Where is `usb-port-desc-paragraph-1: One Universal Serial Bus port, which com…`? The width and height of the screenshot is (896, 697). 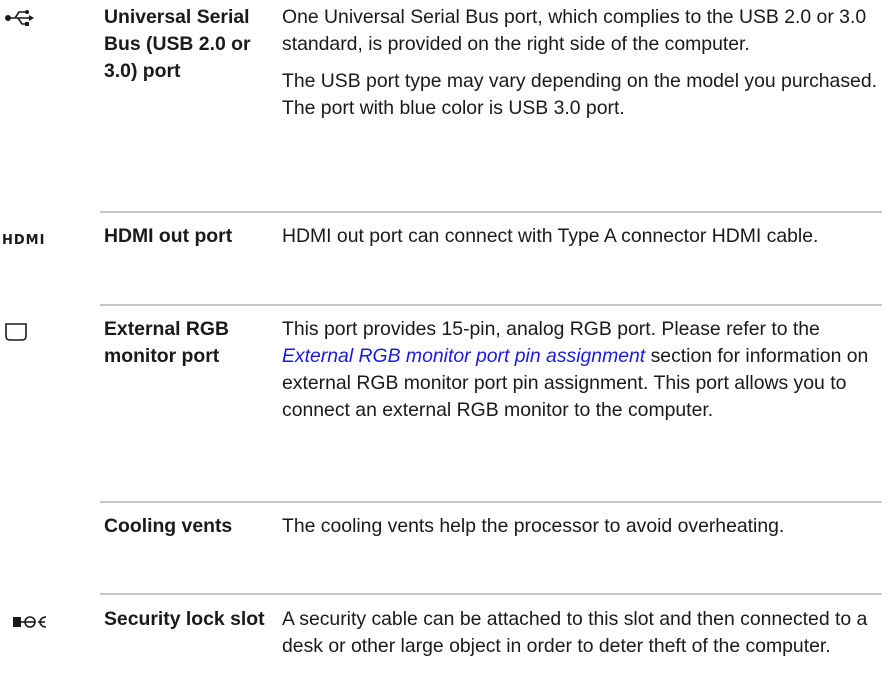
usb-port-desc-paragraph-1: One Universal Serial Bus port, which com… is located at coordinates (574, 30).